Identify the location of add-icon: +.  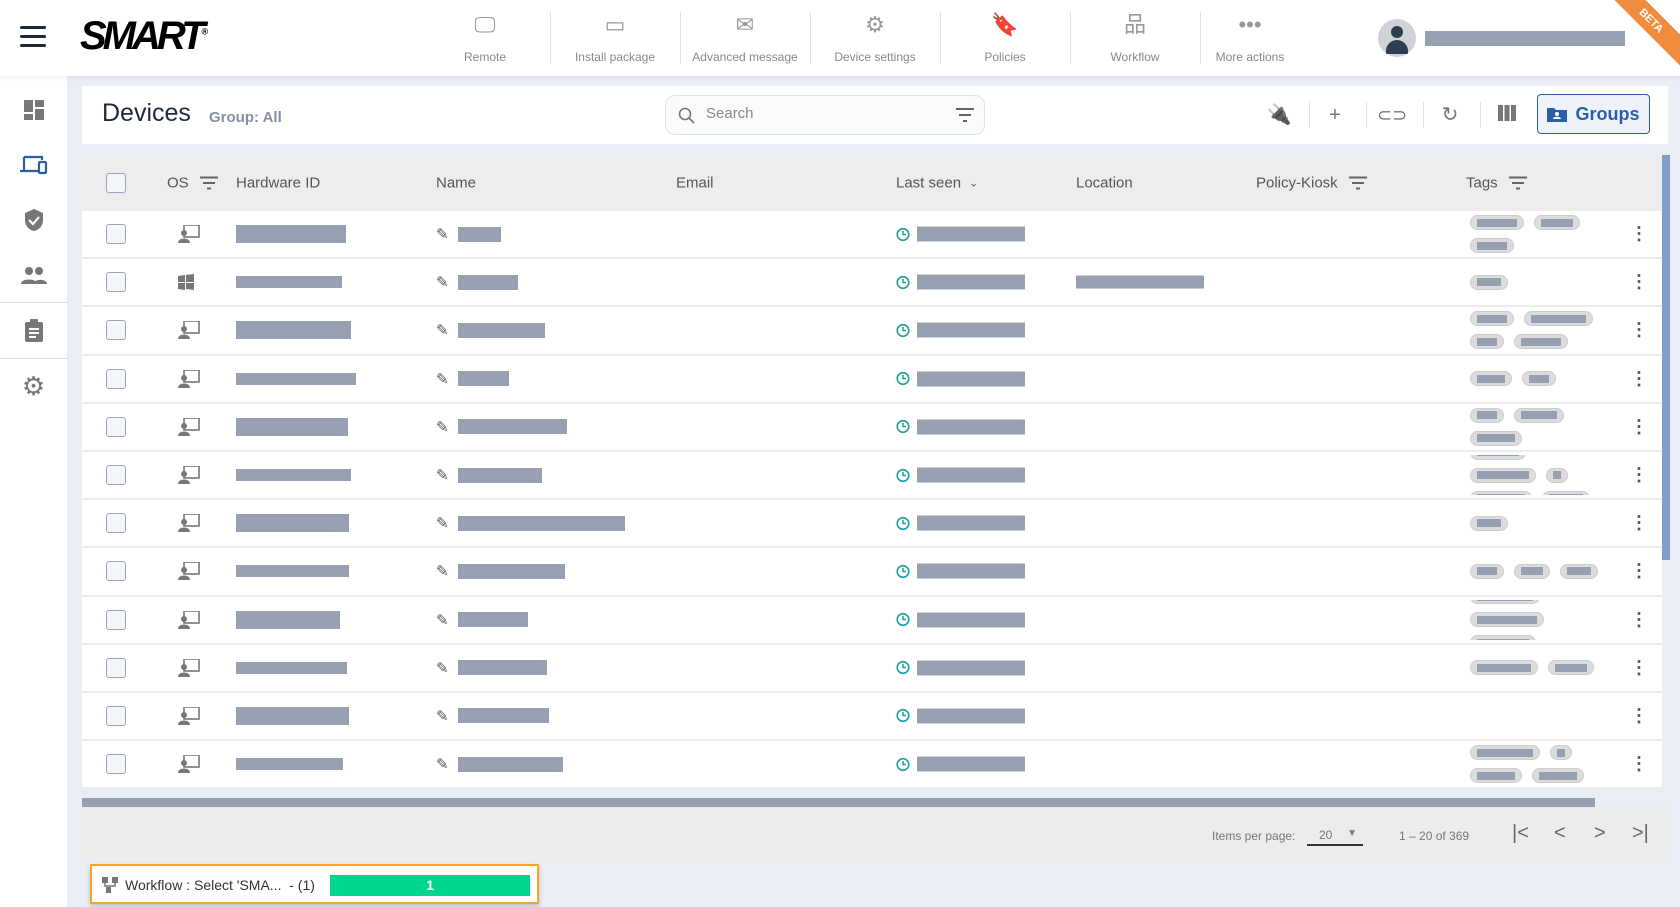
(1335, 115).